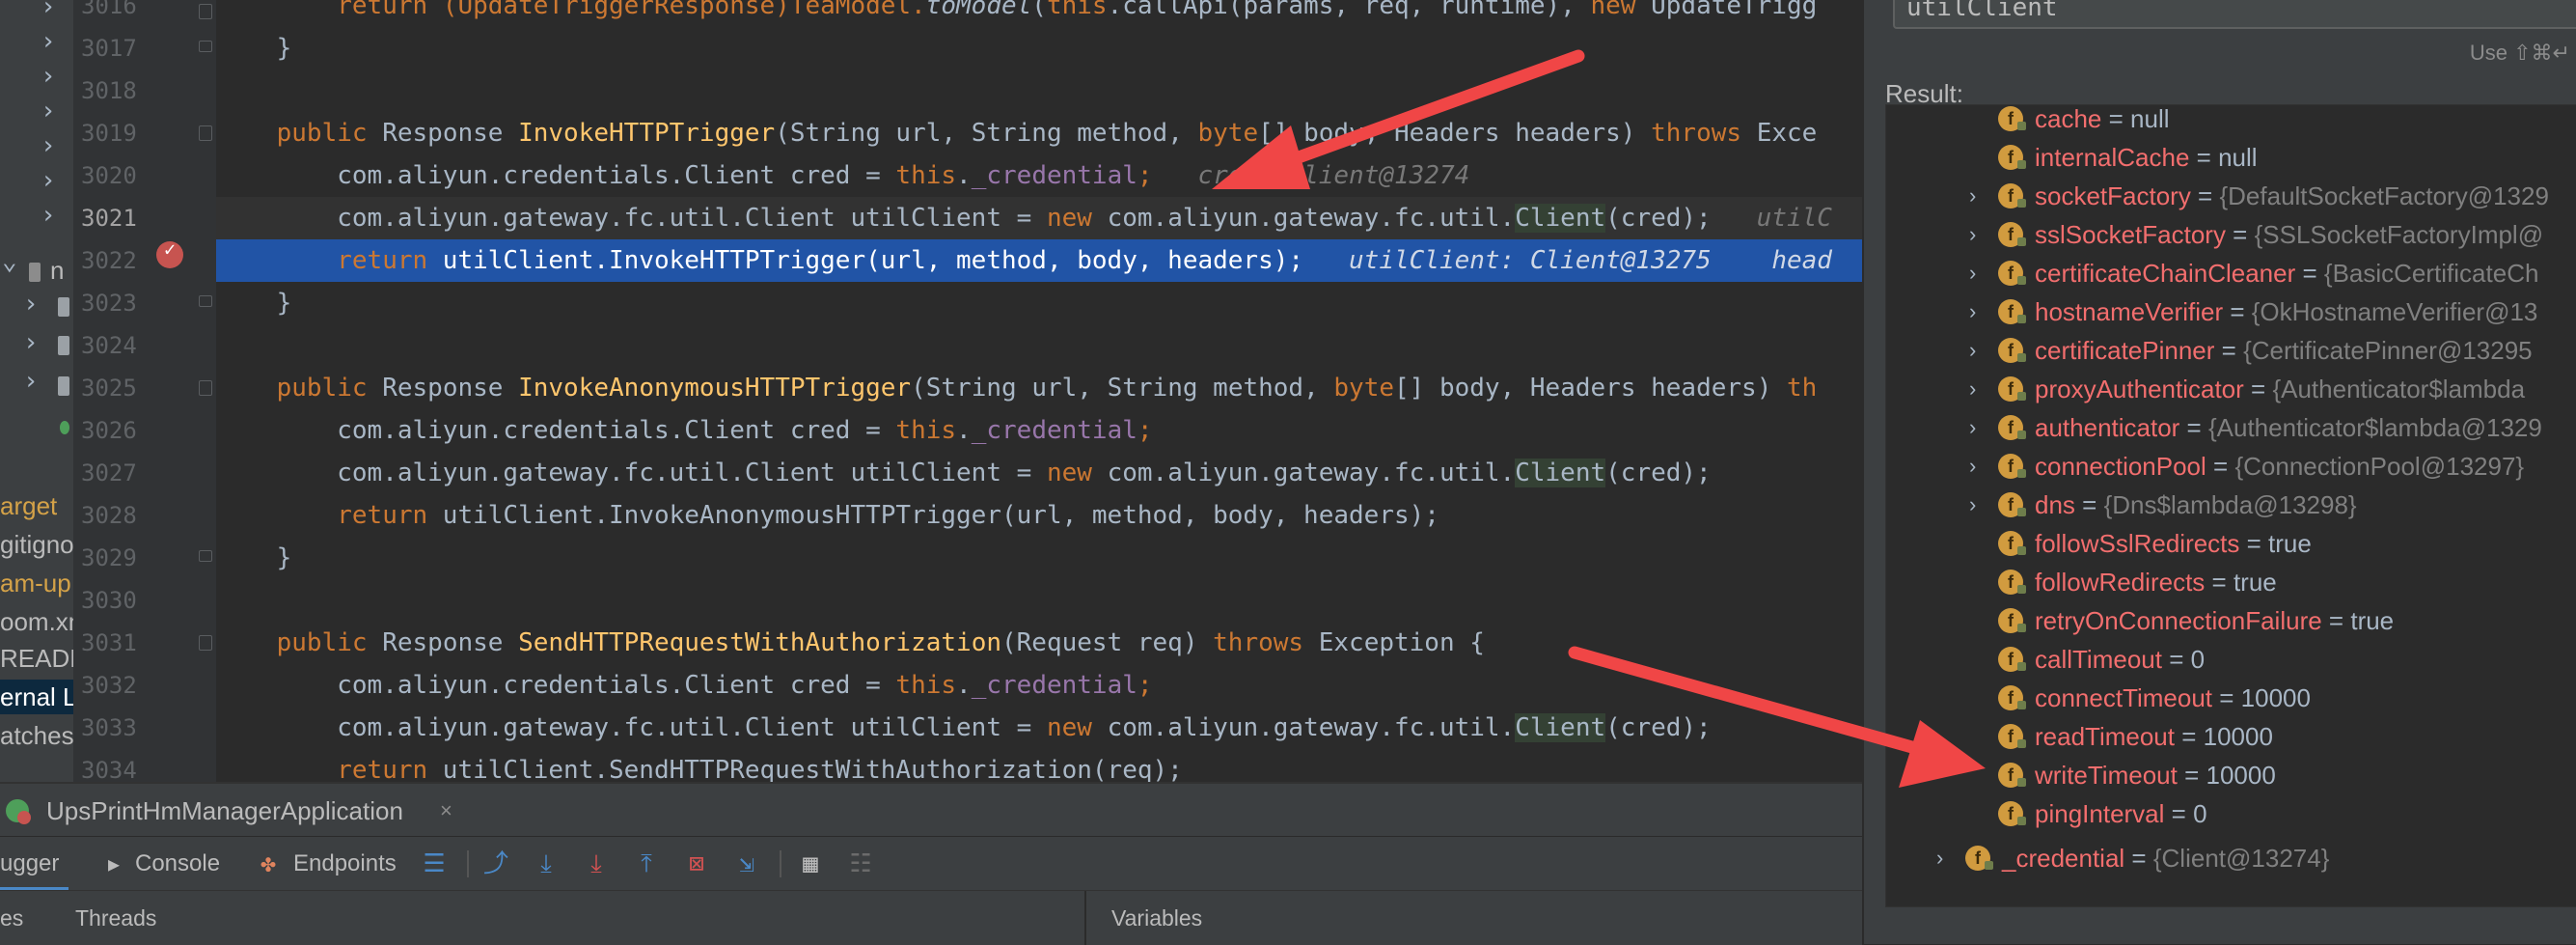 The width and height of the screenshot is (2576, 945). Describe the element at coordinates (2231, 736) in the screenshot. I see `result-tree-row: f readTimeout = 10000` at that location.